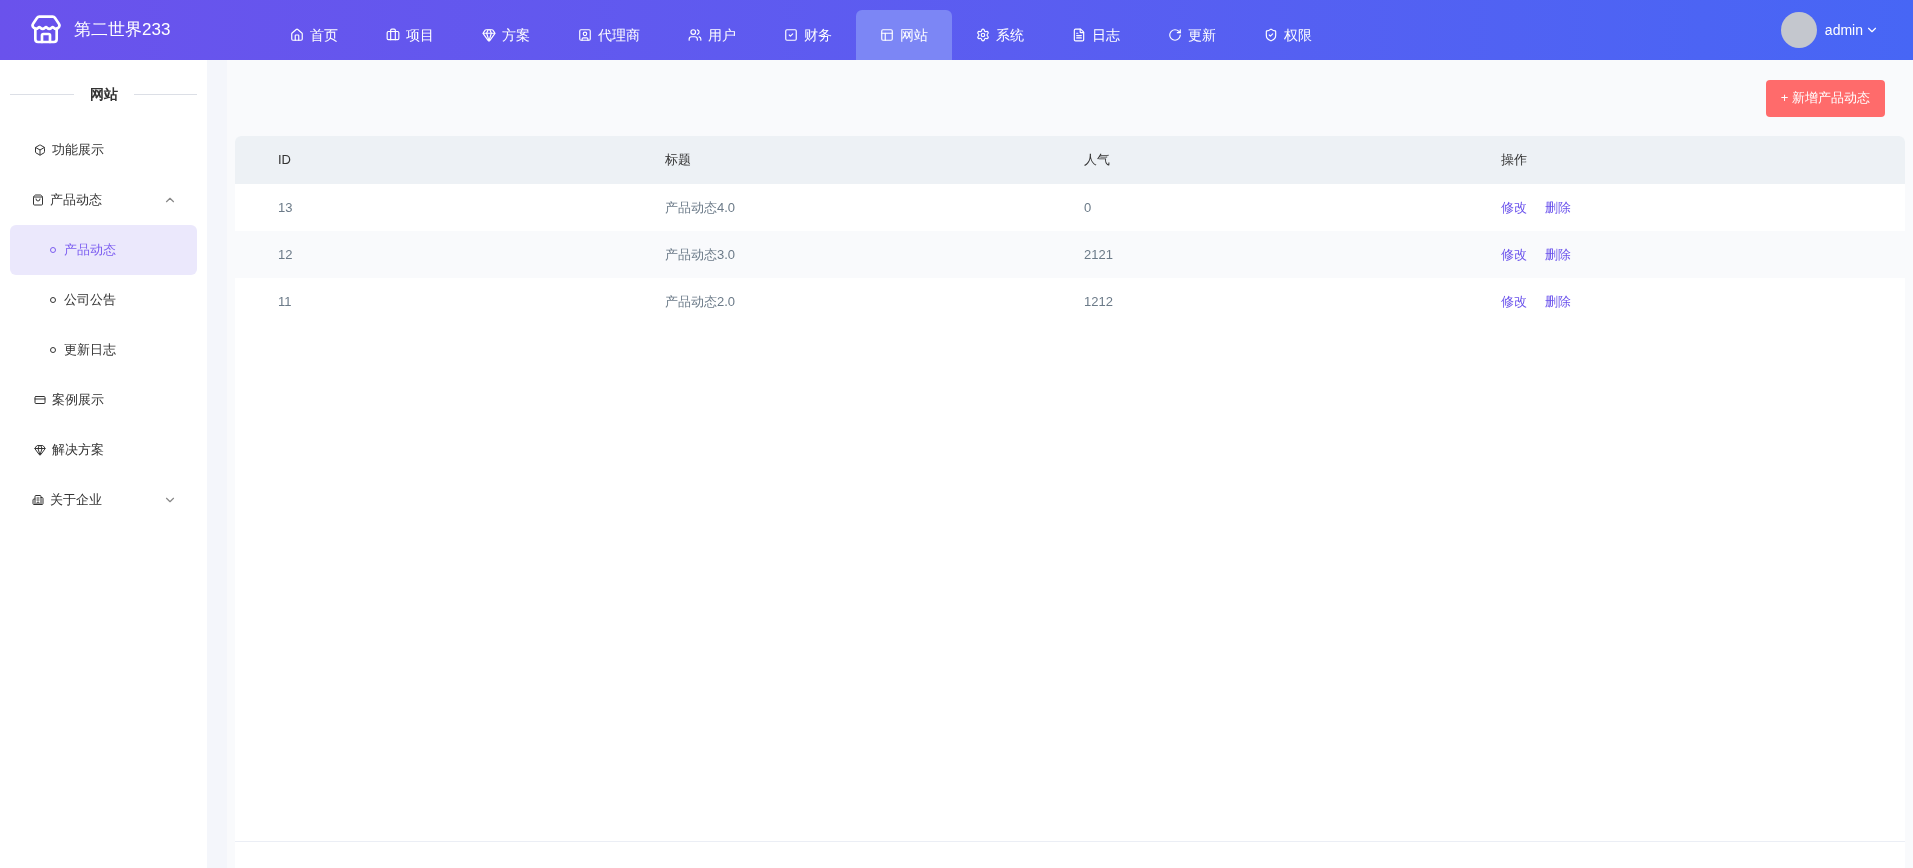 This screenshot has width=1913, height=868. I want to click on cube-icon, so click(40, 150).